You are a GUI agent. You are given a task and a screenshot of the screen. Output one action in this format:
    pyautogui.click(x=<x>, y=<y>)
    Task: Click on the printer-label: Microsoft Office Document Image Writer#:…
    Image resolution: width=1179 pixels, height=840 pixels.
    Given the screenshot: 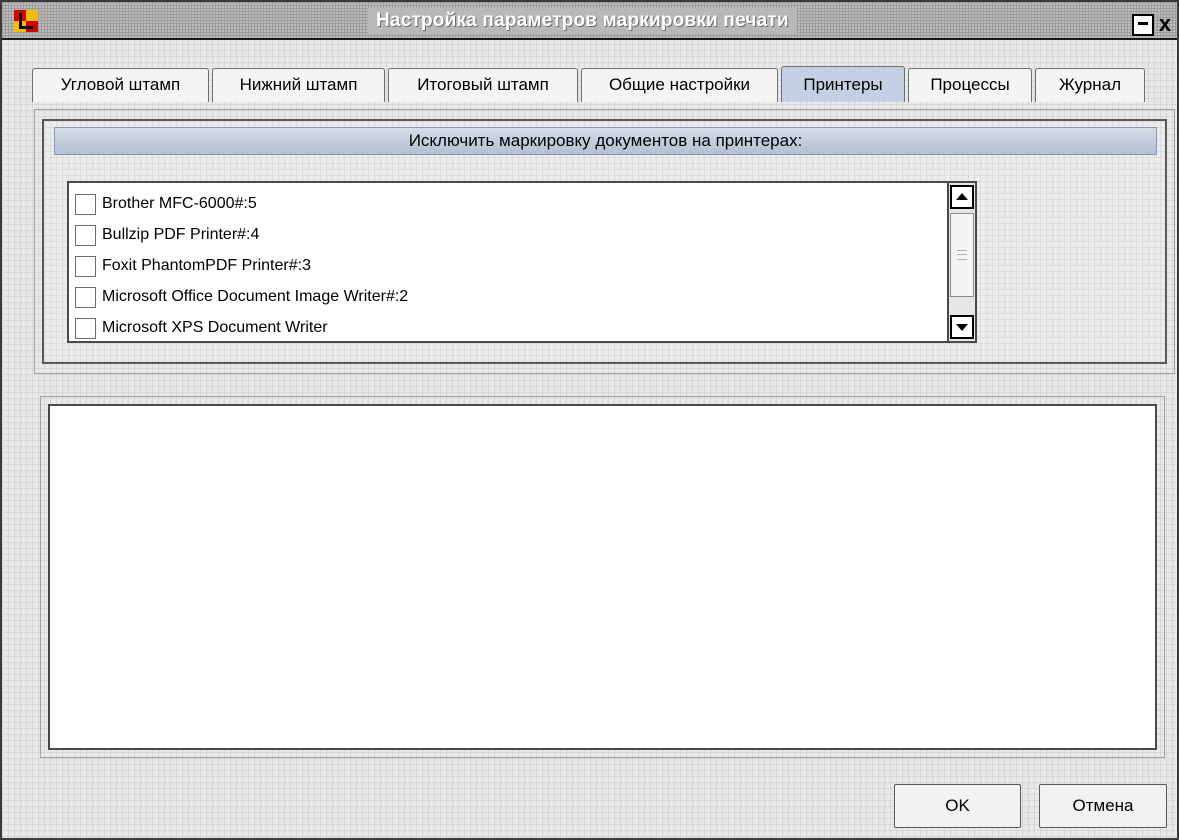 What is the action you would take?
    pyautogui.click(x=255, y=296)
    